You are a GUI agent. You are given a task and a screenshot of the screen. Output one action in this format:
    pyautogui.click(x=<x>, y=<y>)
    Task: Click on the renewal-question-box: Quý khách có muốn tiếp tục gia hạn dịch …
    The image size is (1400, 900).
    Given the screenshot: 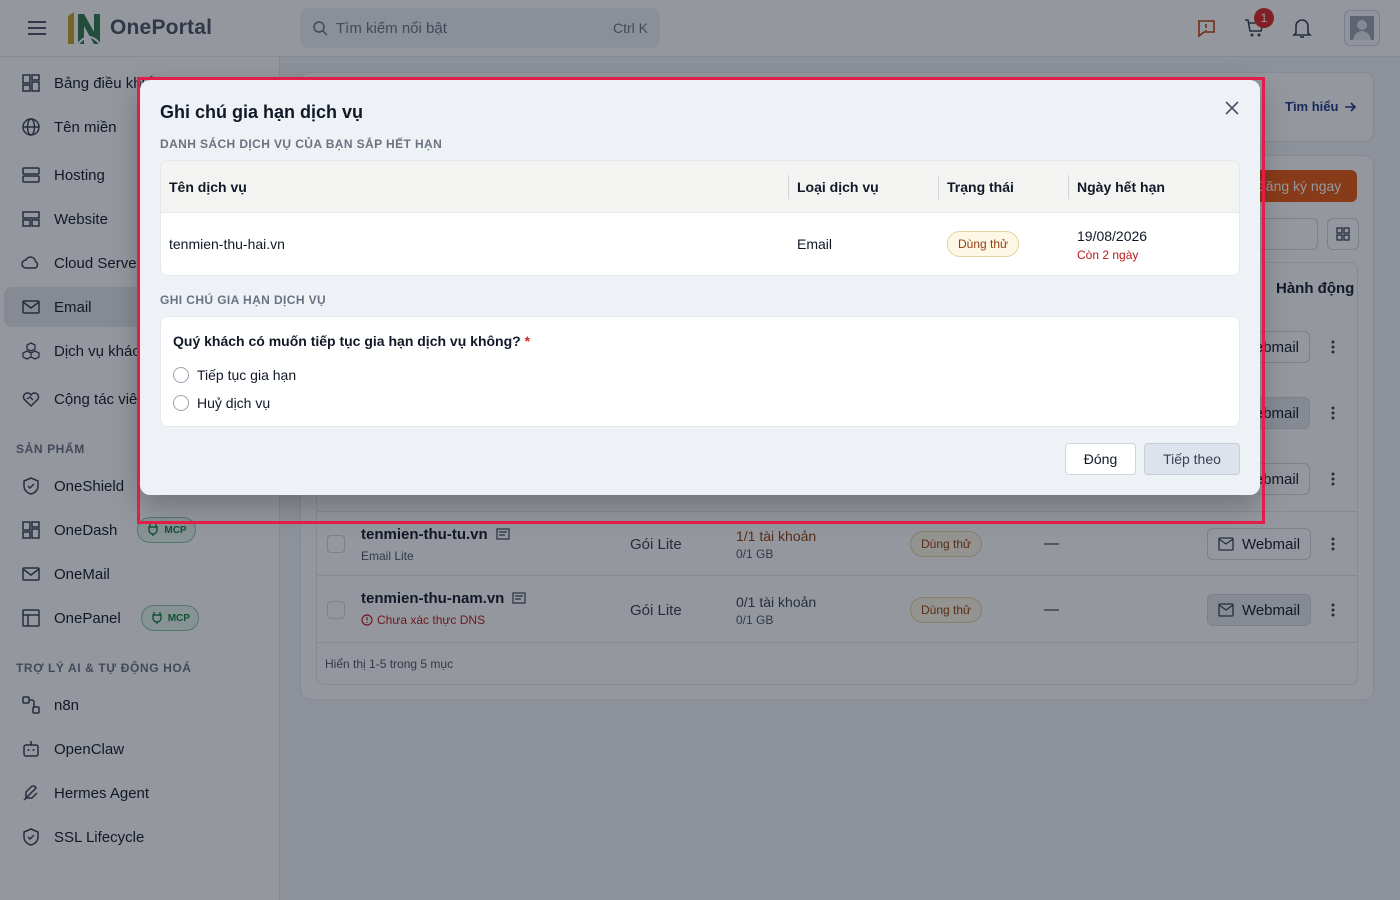 What is the action you would take?
    pyautogui.click(x=700, y=371)
    